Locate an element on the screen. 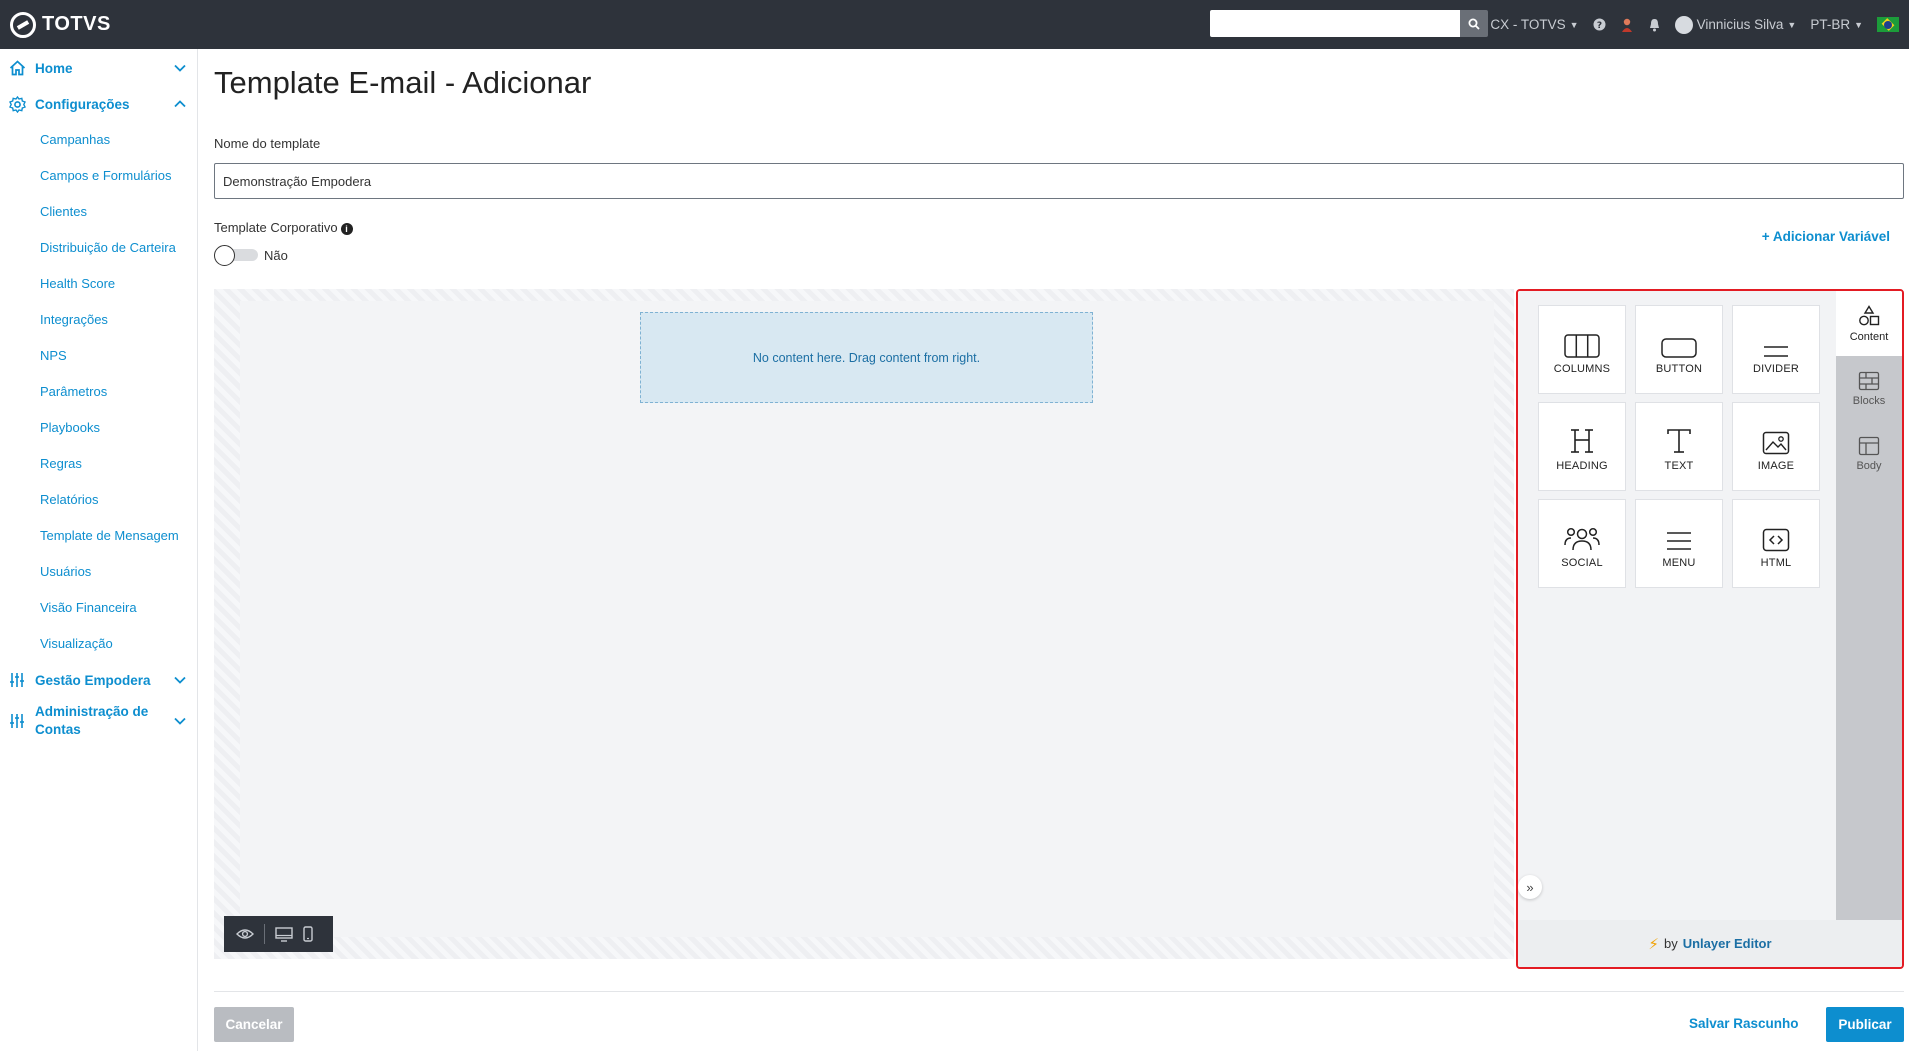 The image size is (1909, 1051). tool-label: MENU is located at coordinates (1679, 563).